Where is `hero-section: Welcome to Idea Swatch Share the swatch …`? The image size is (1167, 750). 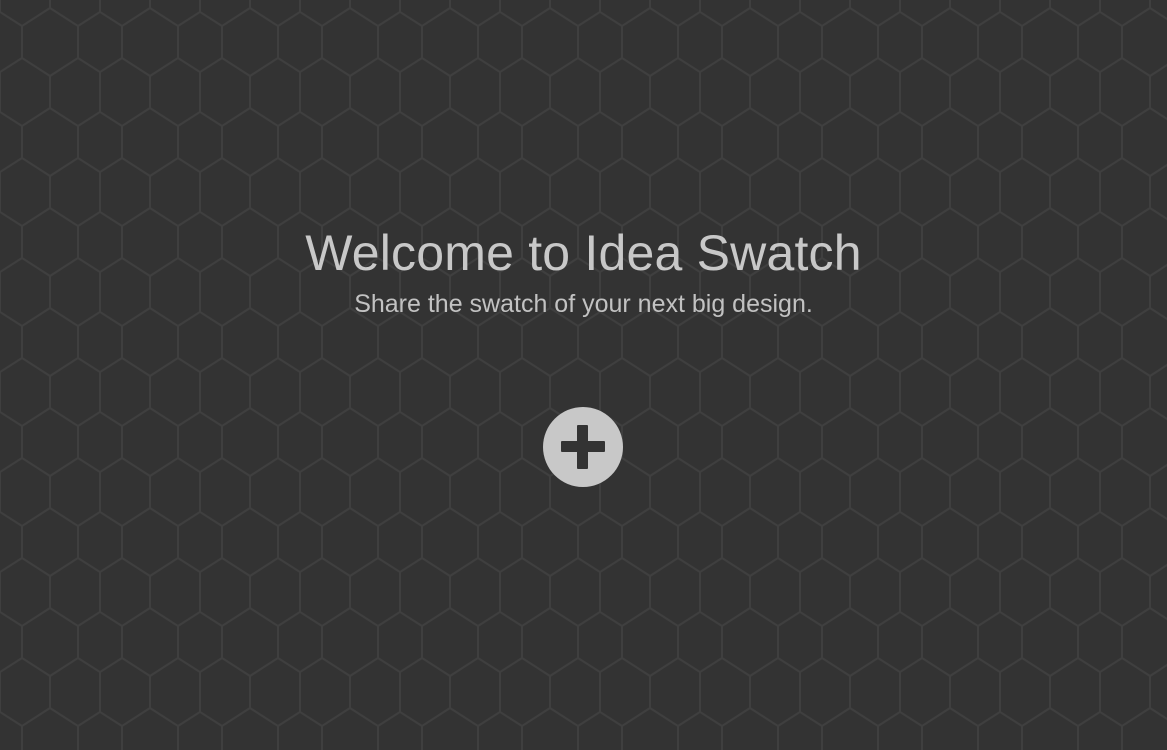 hero-section: Welcome to Idea Swatch Share the swatch … is located at coordinates (583, 271).